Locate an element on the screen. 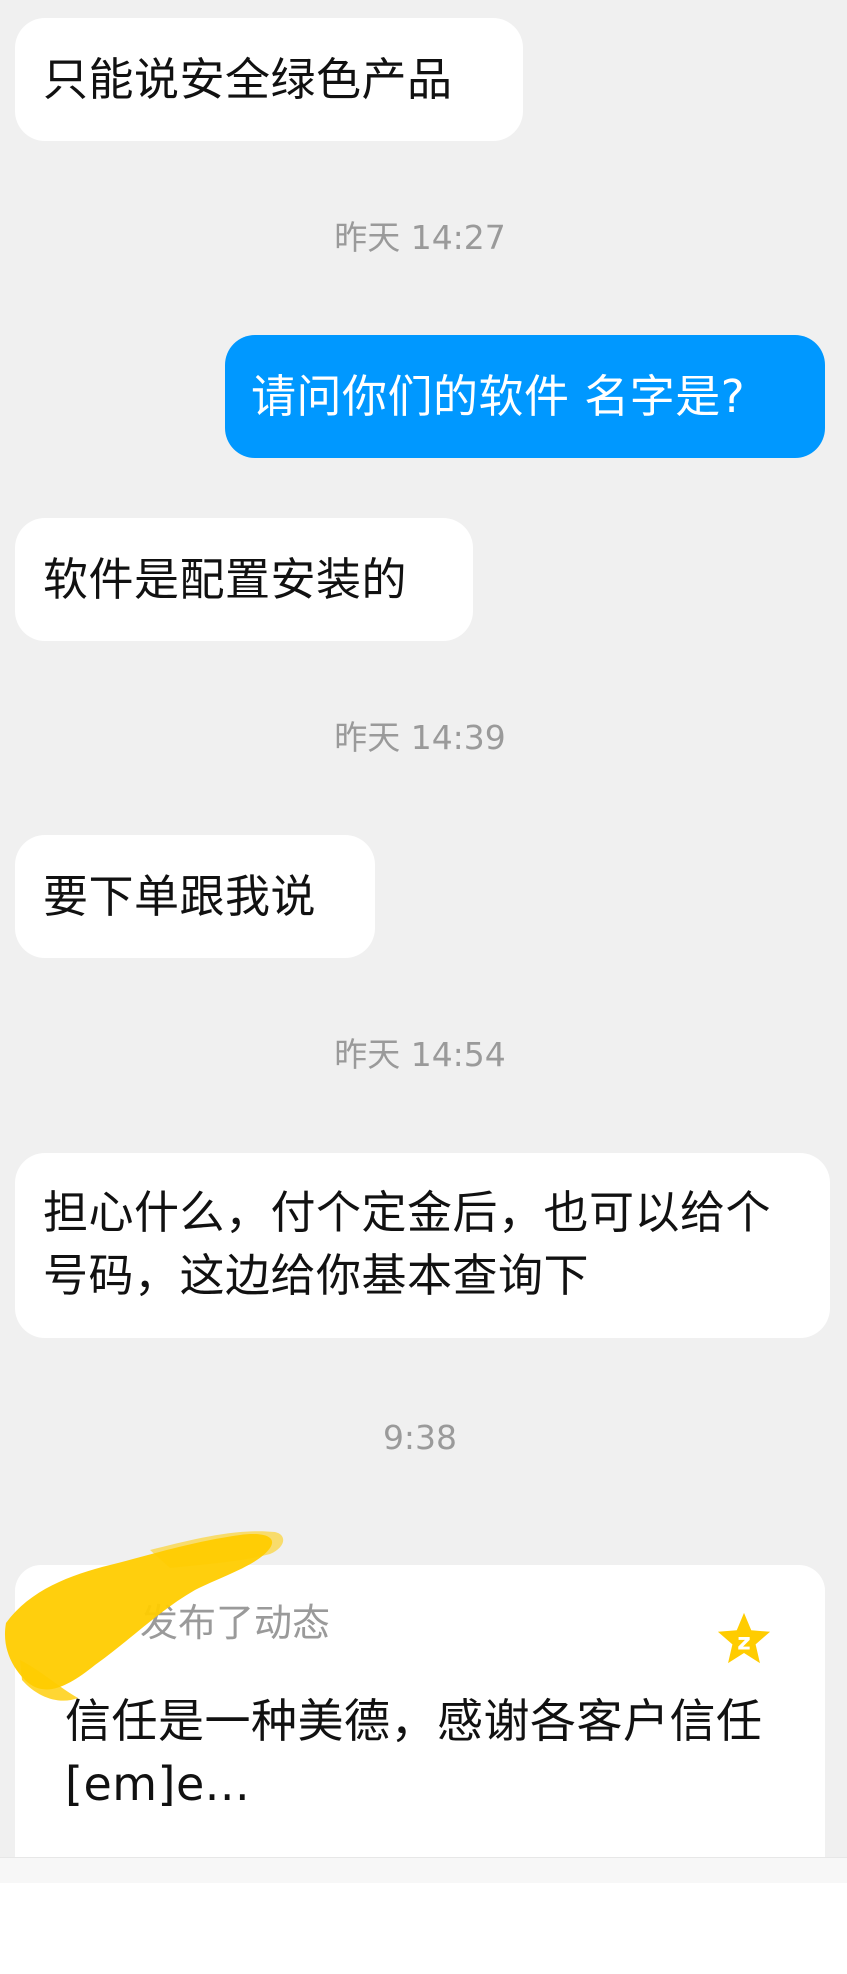 The height and width of the screenshot is (1974, 847). message-timestamp: 昨天 14:39 is located at coordinates (420, 737).